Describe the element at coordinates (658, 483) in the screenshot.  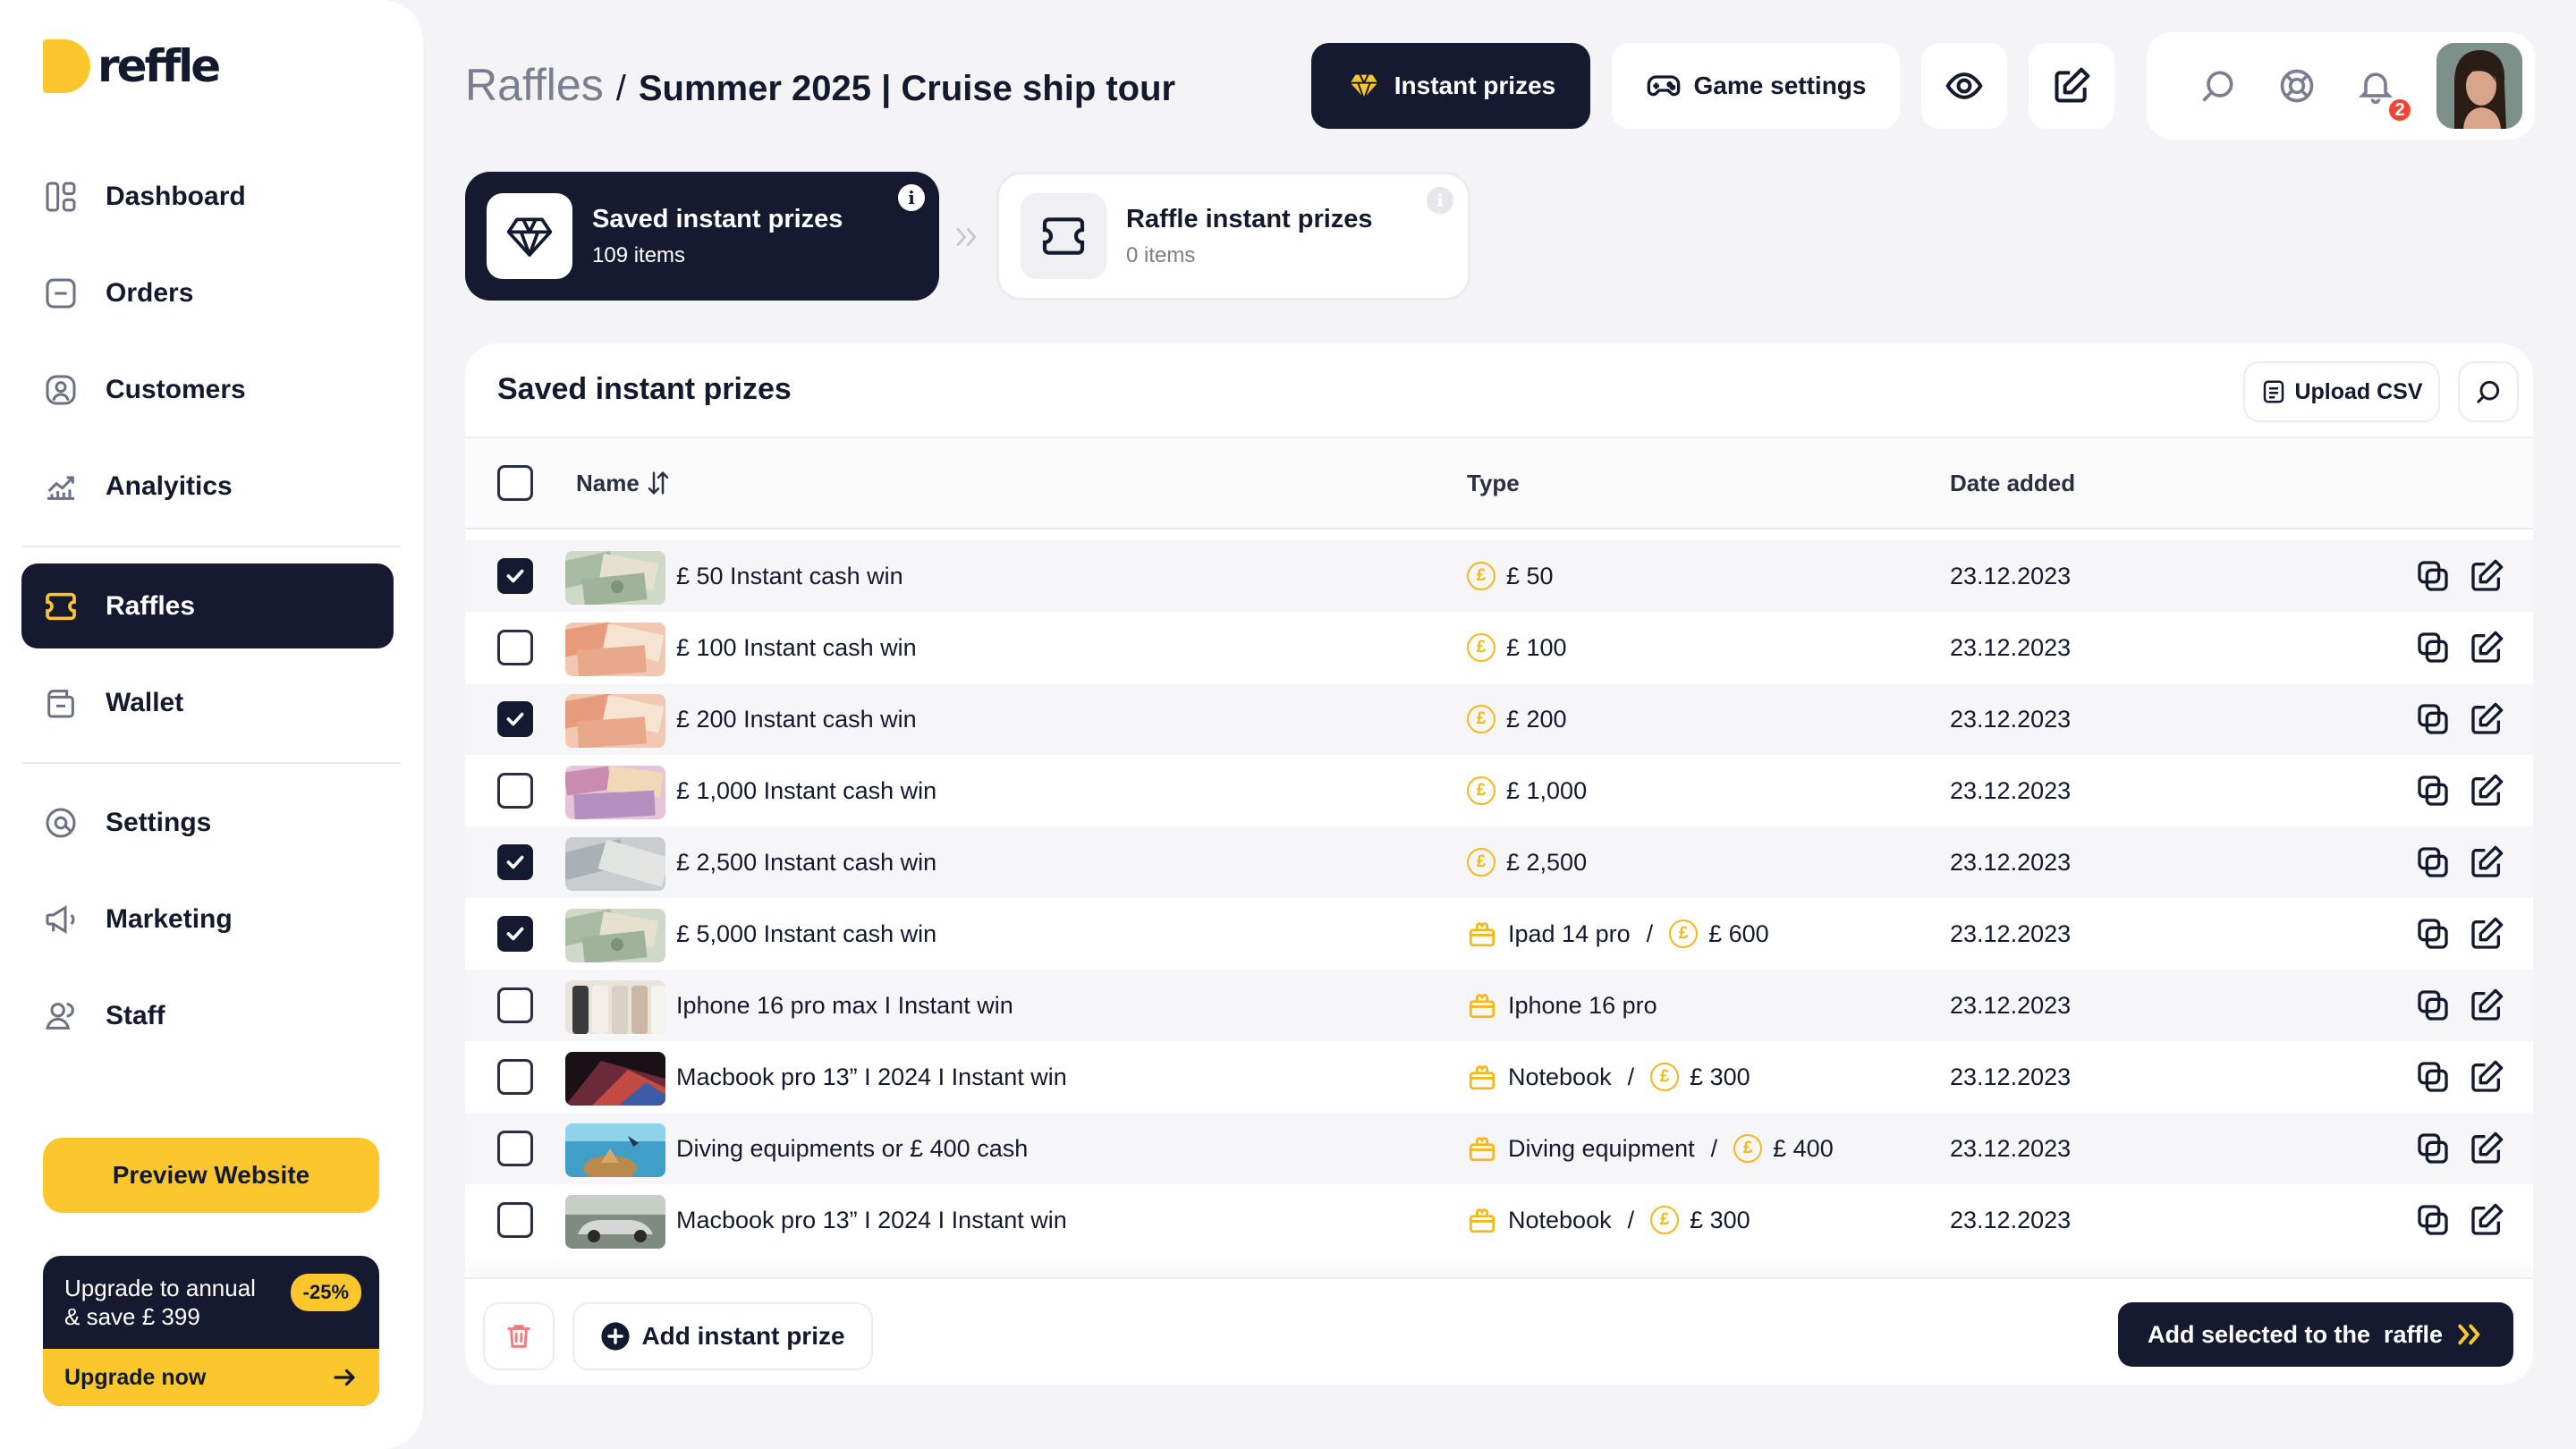
I see `sort-icon` at that location.